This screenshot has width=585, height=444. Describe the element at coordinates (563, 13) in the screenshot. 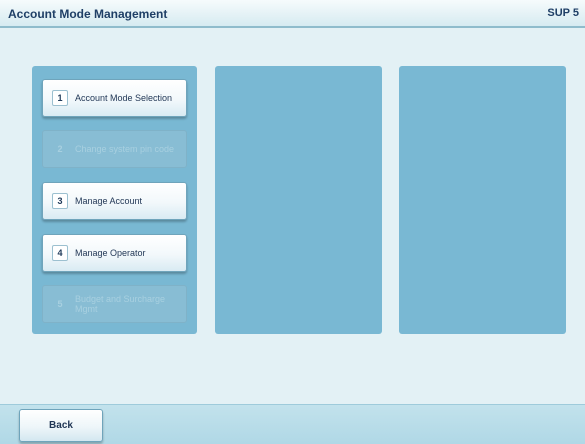

I see `screen-code: SUP 5` at that location.